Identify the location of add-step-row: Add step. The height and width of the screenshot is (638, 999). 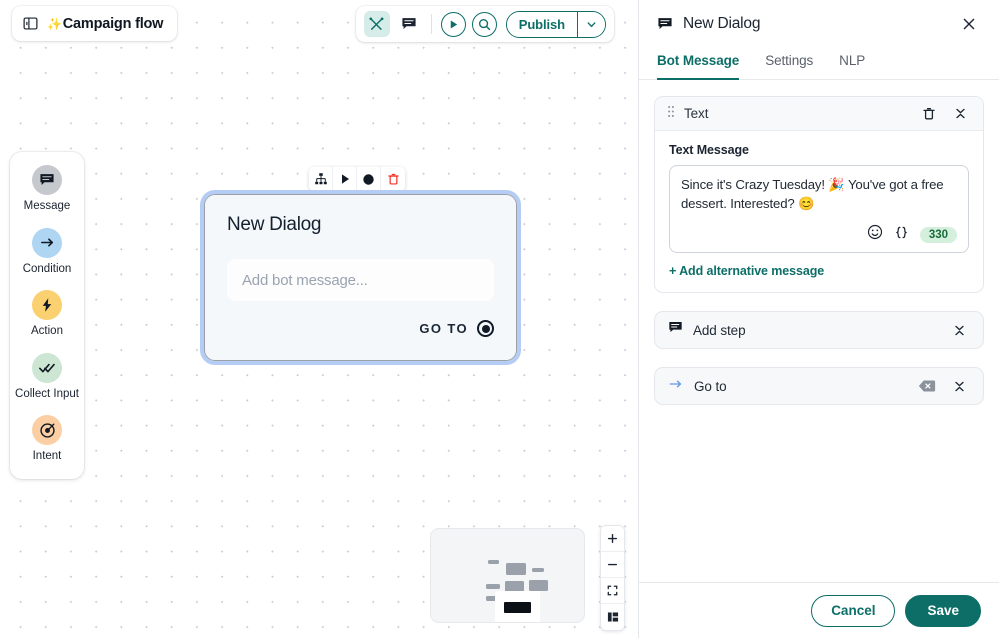
(819, 330).